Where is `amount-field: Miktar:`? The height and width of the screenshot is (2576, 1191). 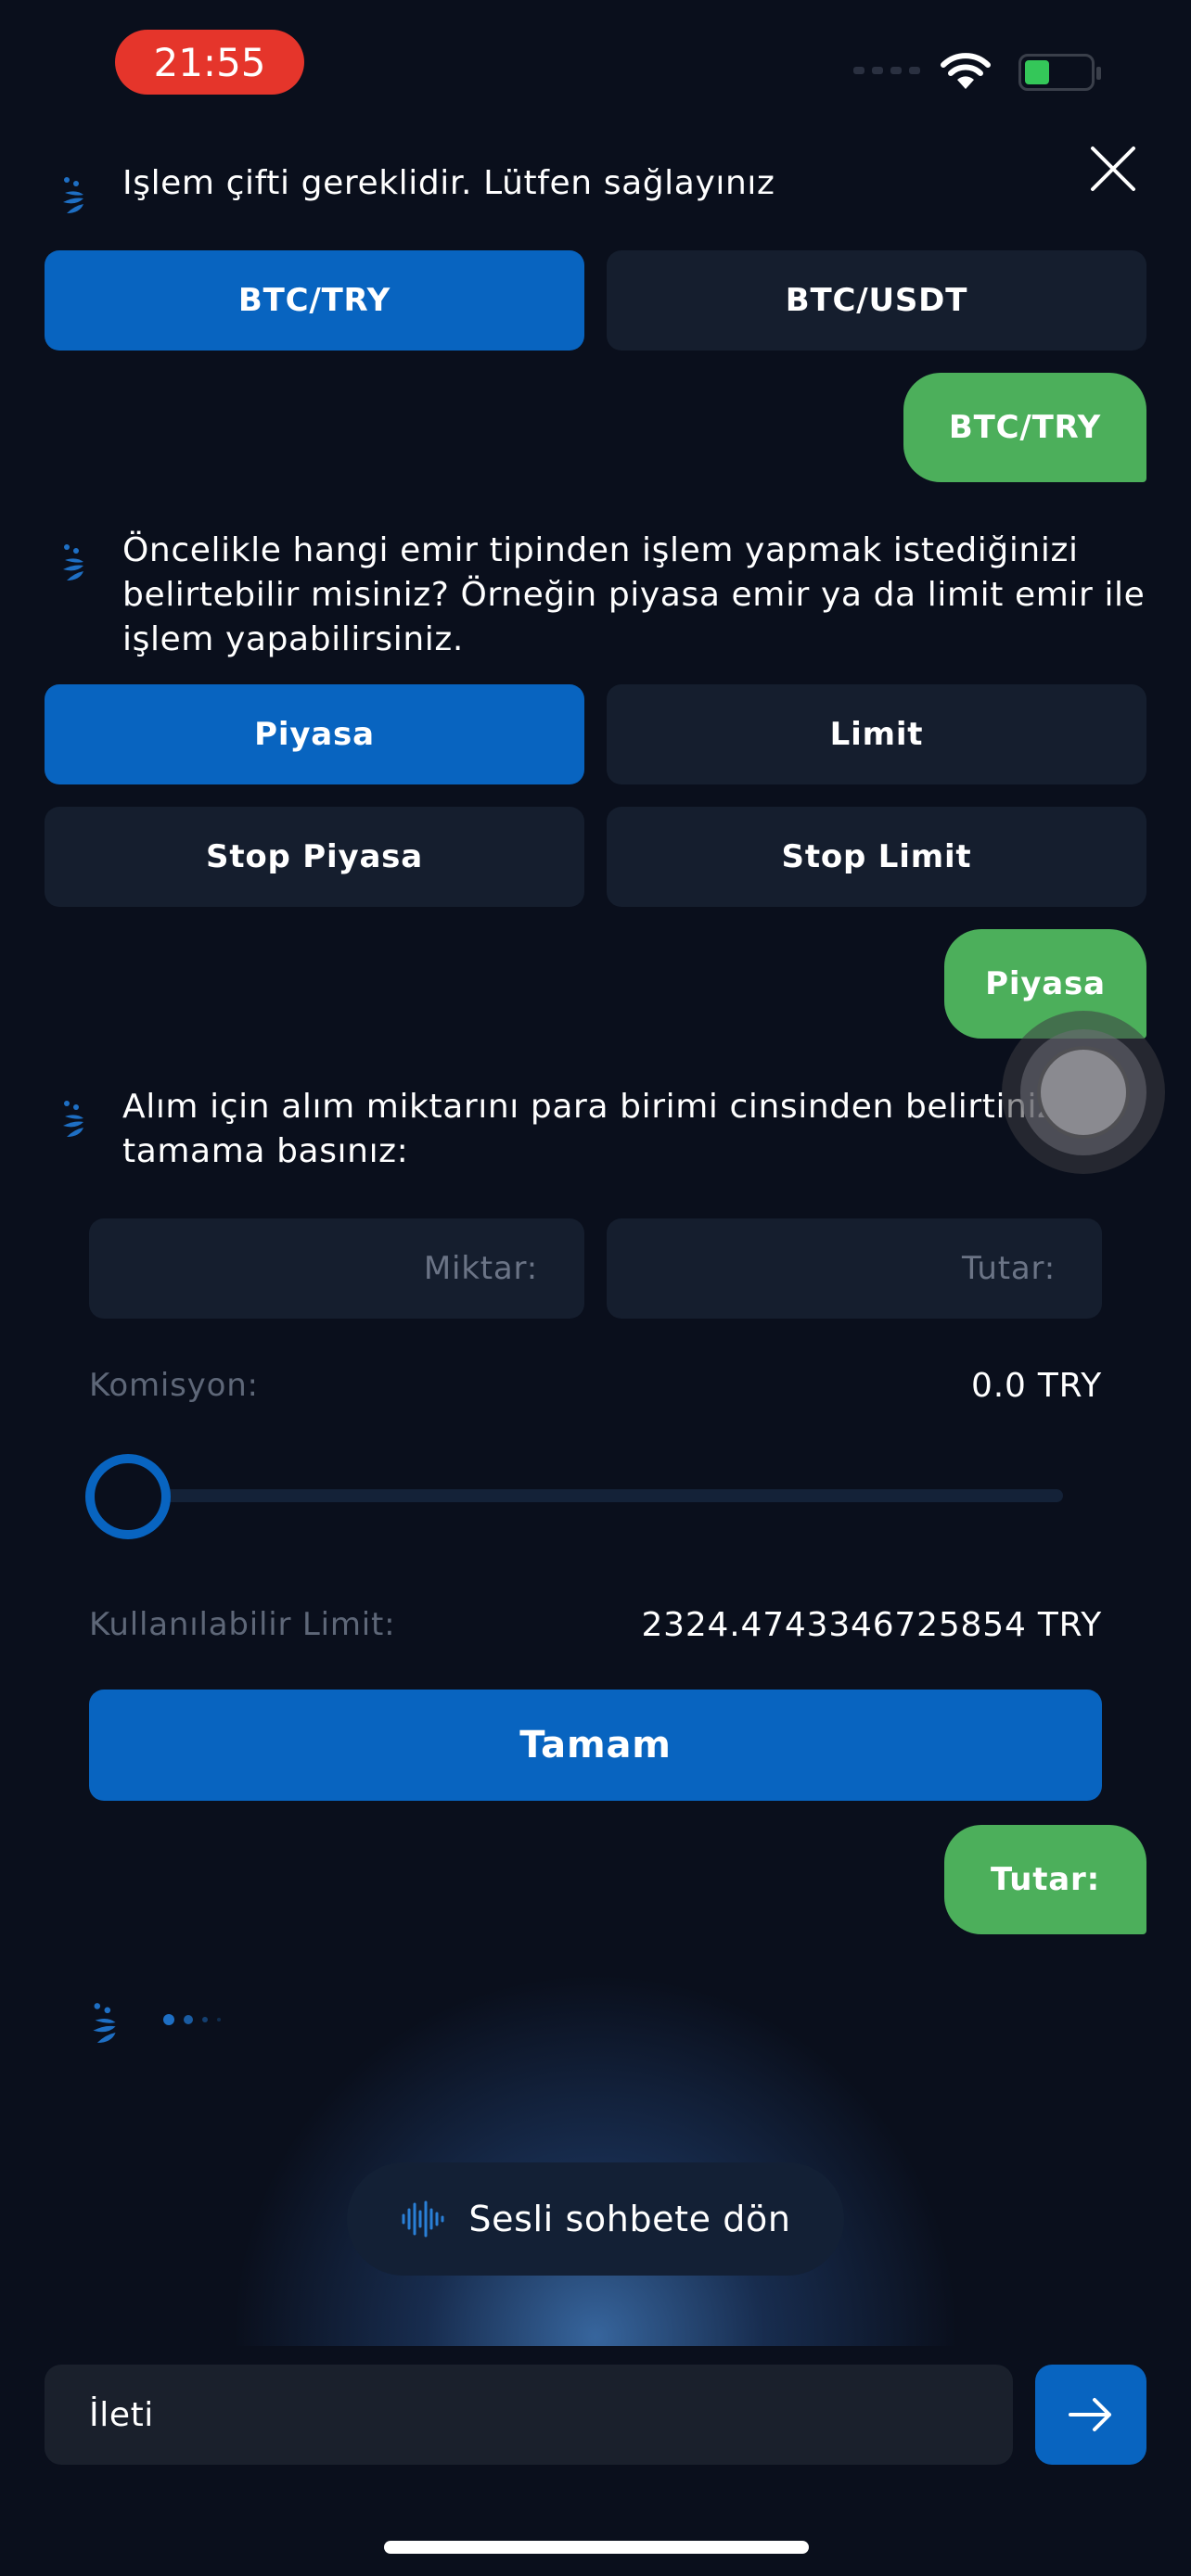
amount-field: Miktar: is located at coordinates (336, 1269).